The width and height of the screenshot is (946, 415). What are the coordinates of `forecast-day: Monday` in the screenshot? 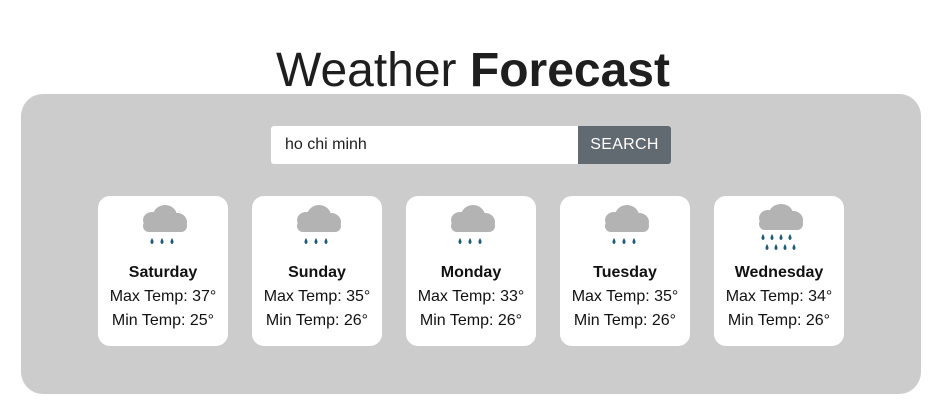 It's located at (471, 272).